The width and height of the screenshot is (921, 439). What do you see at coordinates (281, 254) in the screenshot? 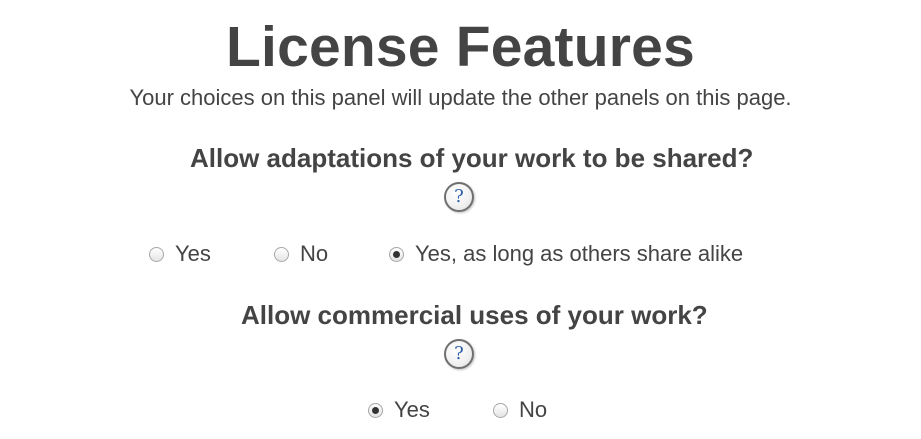
I see `adaptations-no-radio` at bounding box center [281, 254].